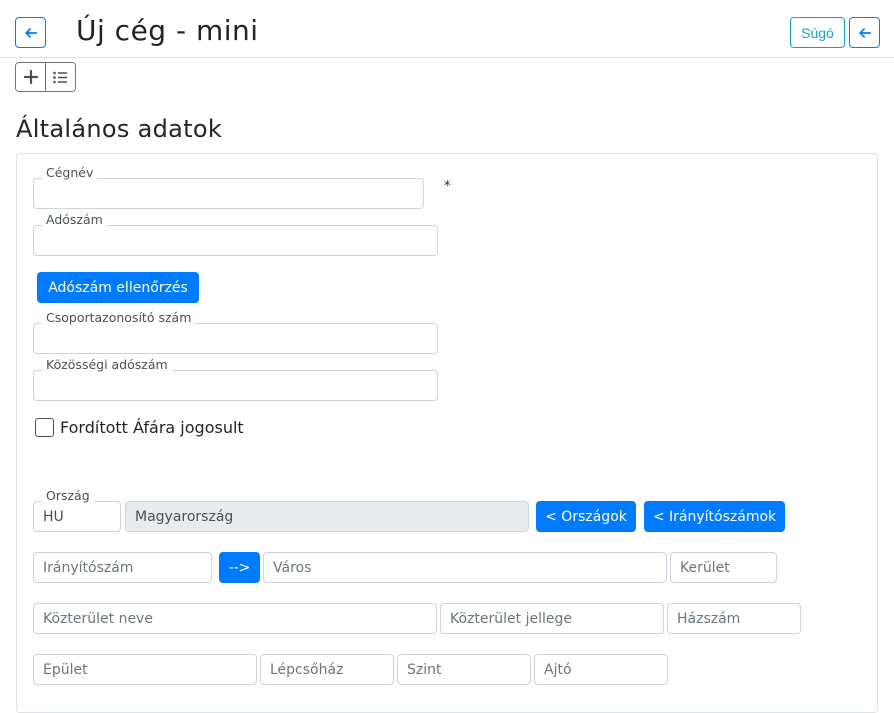 The height and width of the screenshot is (713, 894). What do you see at coordinates (235, 338) in the screenshot?
I see `group-id-input` at bounding box center [235, 338].